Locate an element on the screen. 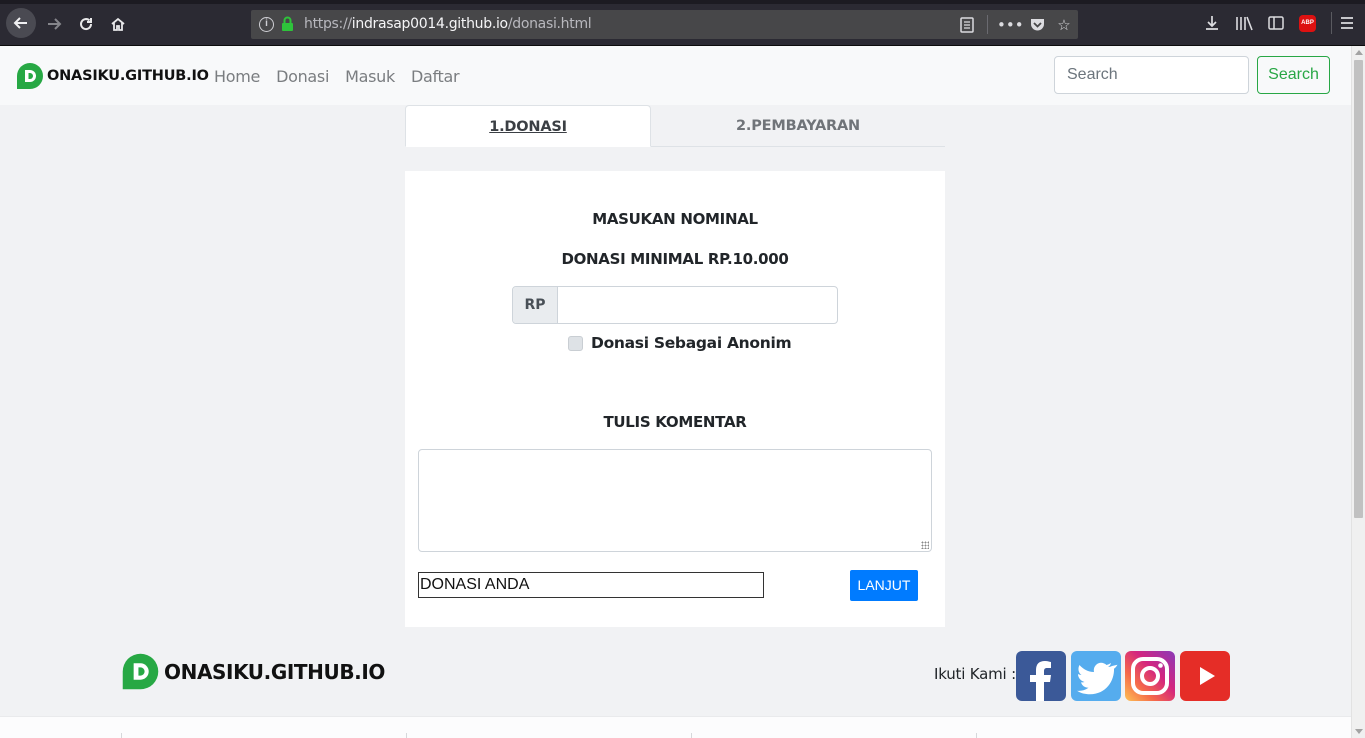 This screenshot has height=738, width=1365. menu-icon is located at coordinates (1347, 23).